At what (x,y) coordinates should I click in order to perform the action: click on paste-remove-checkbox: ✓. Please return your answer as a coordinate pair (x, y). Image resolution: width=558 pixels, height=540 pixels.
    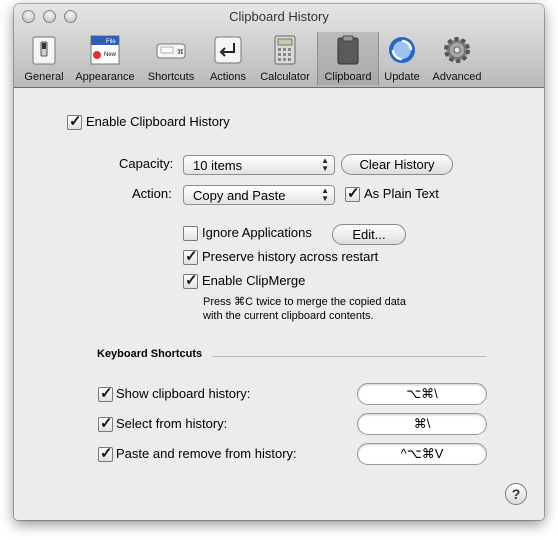
    Looking at the image, I should click on (105, 453).